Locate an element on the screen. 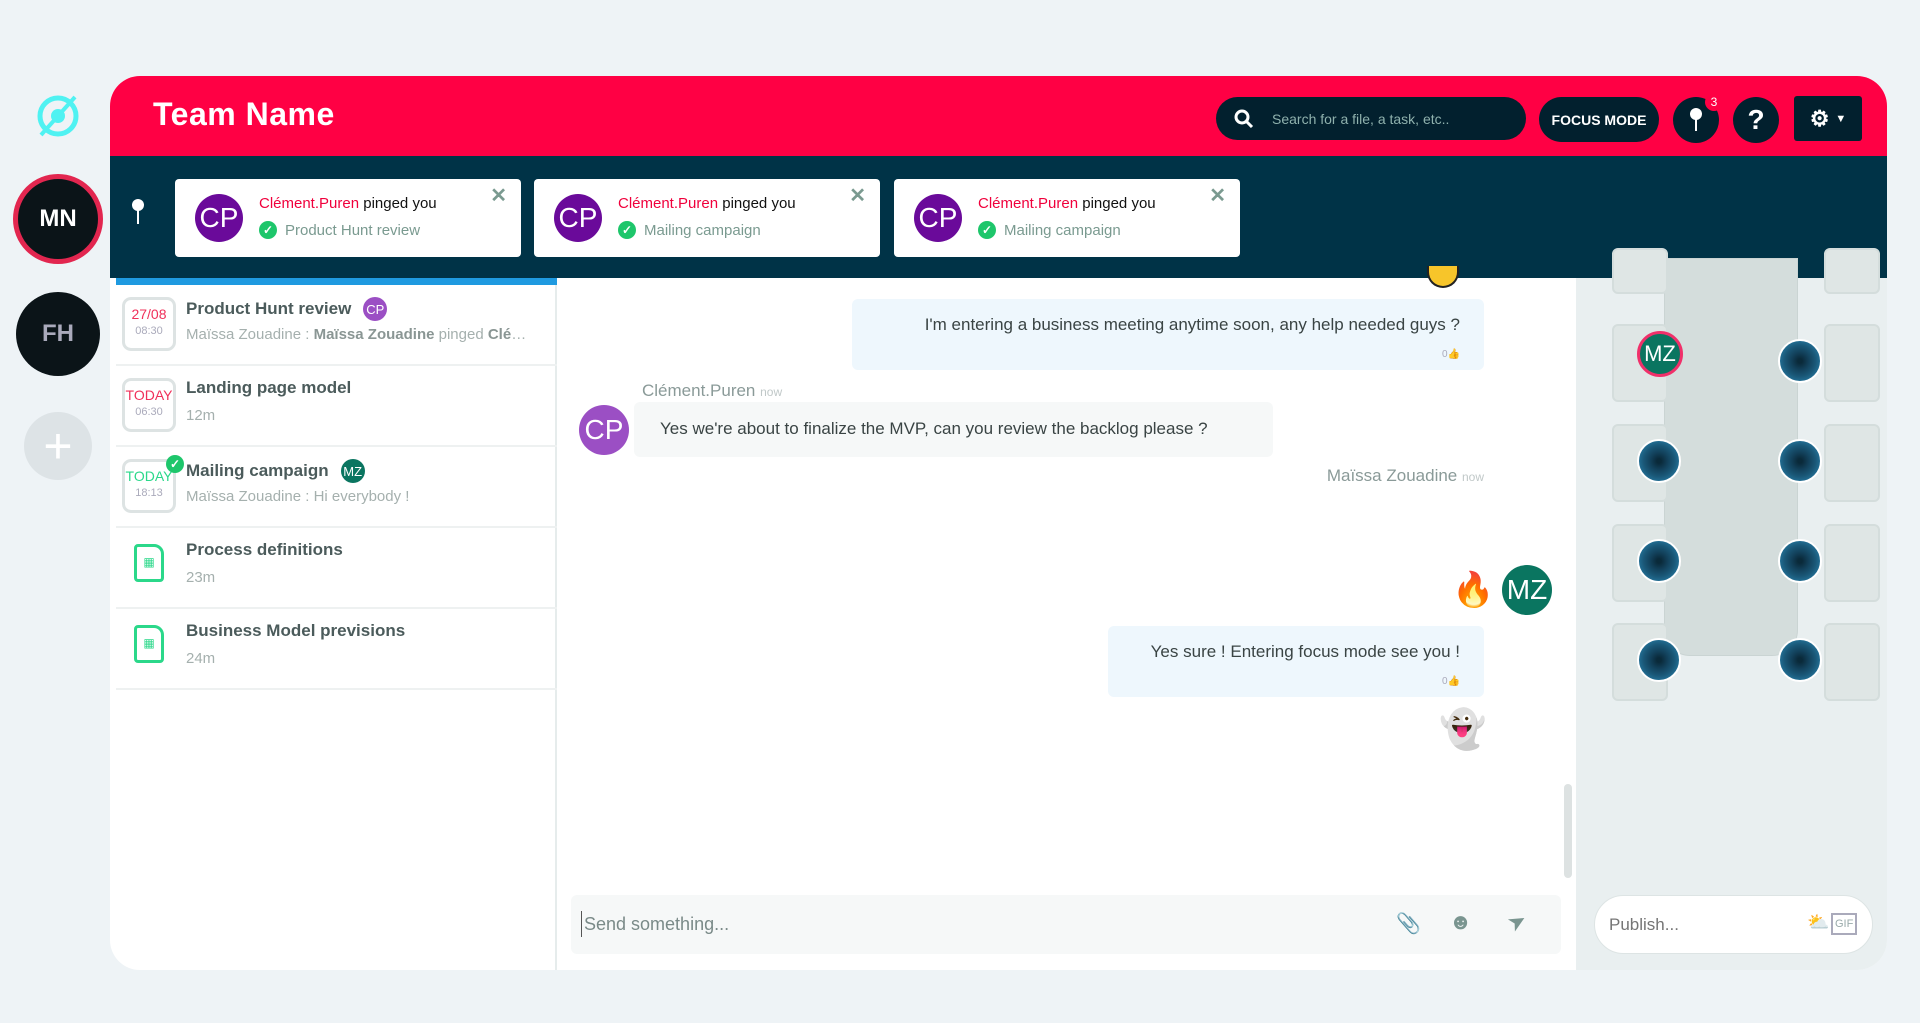 This screenshot has height=1023, width=1920. active-indicator is located at coordinates (336, 281).